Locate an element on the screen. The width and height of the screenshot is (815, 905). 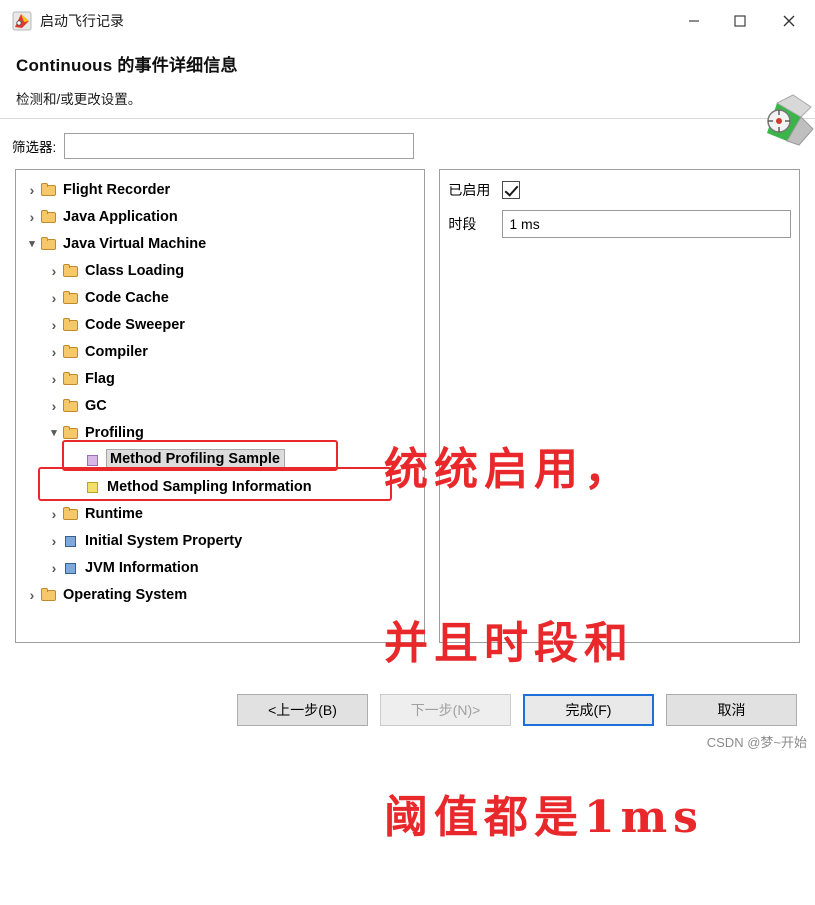
dialog-header: Continuous 的事件详细信息 检测和/或更改设置。 is located at coordinates (407, 94).